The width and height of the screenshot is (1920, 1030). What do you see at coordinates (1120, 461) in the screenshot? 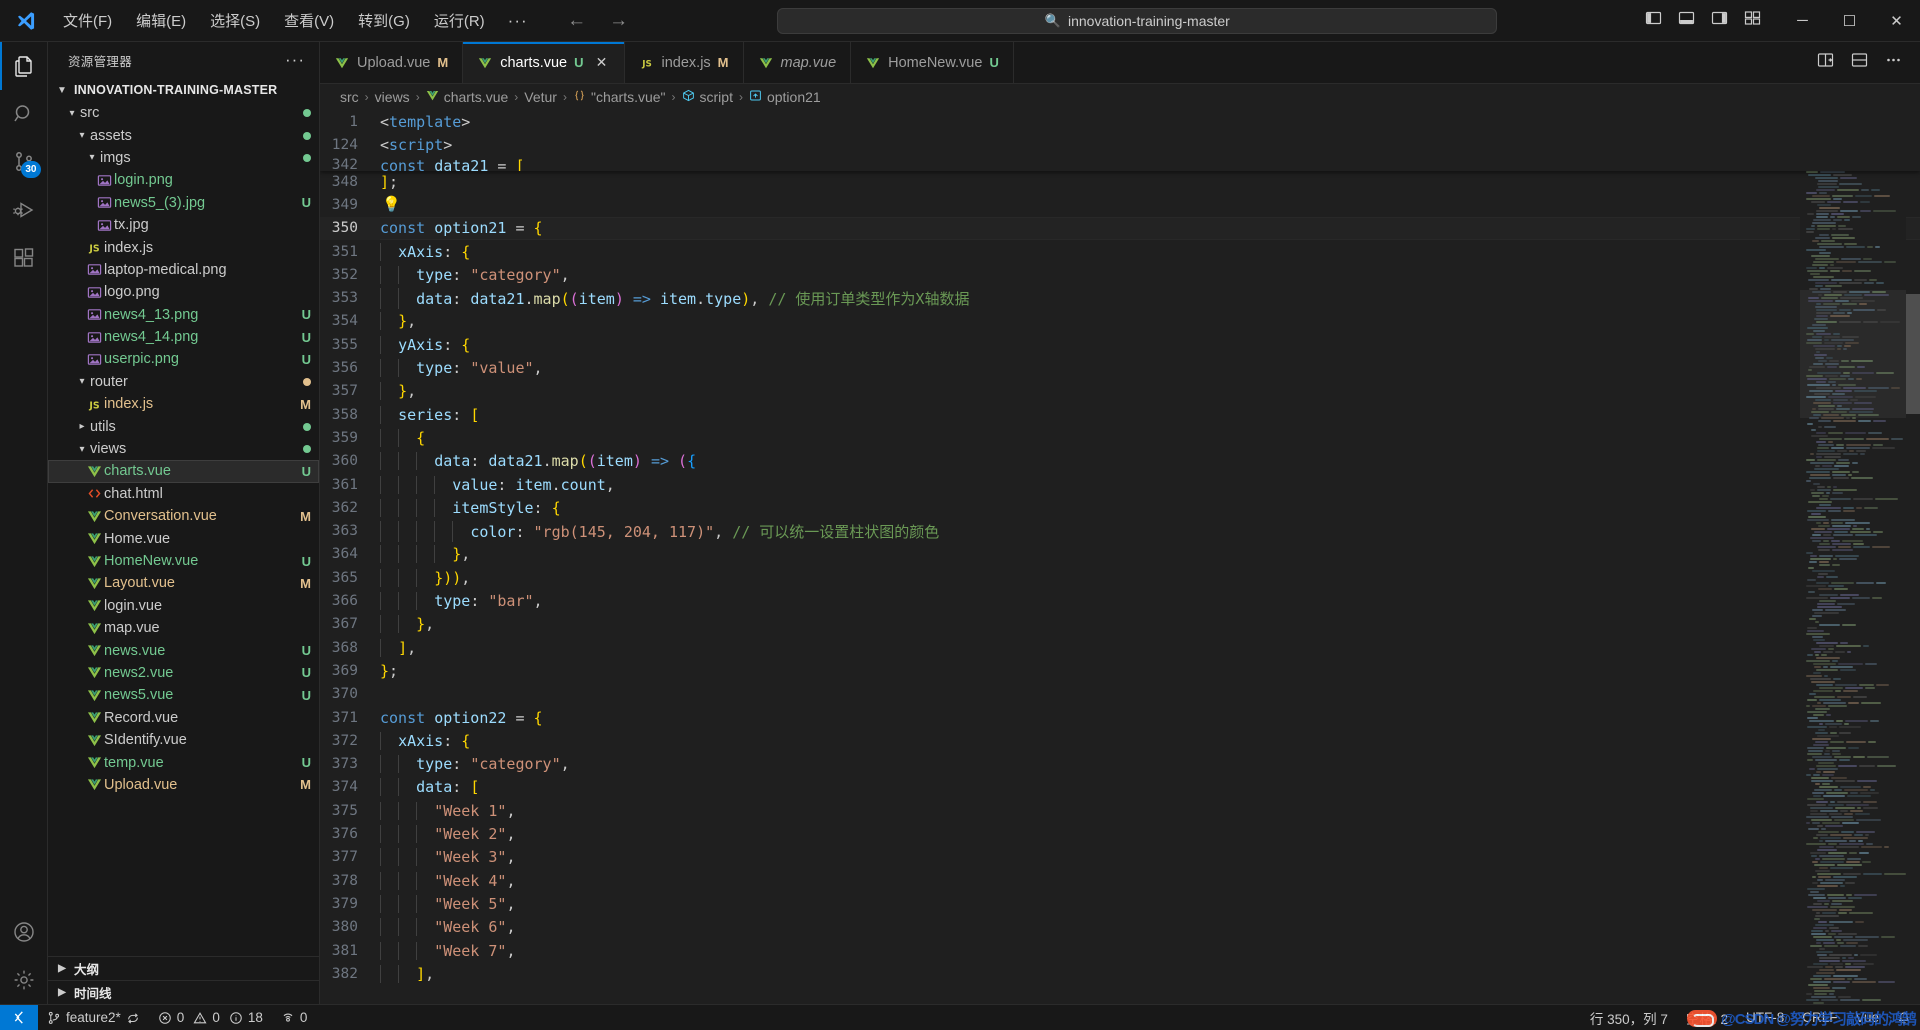
I see `code-line: 360 data: data21.map((item) => ({` at bounding box center [1120, 461].